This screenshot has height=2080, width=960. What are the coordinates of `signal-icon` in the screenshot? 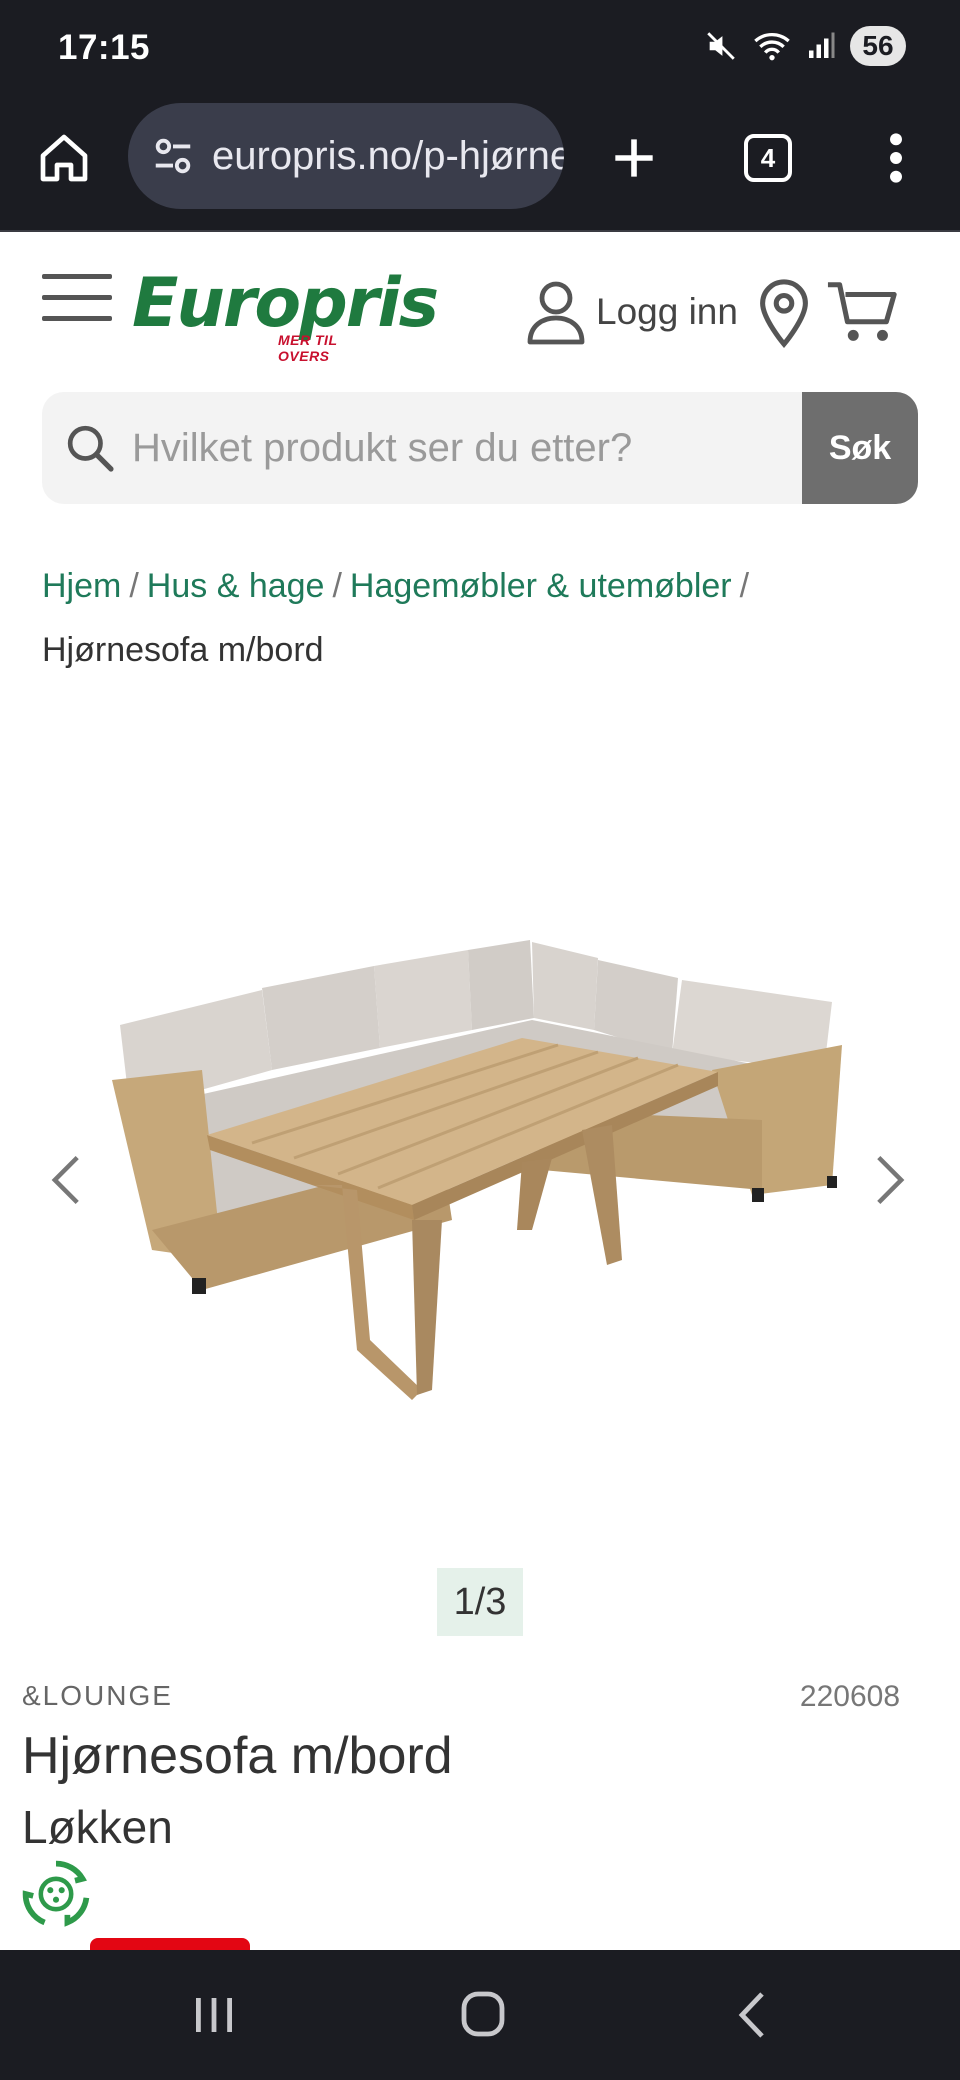 It's located at (822, 45).